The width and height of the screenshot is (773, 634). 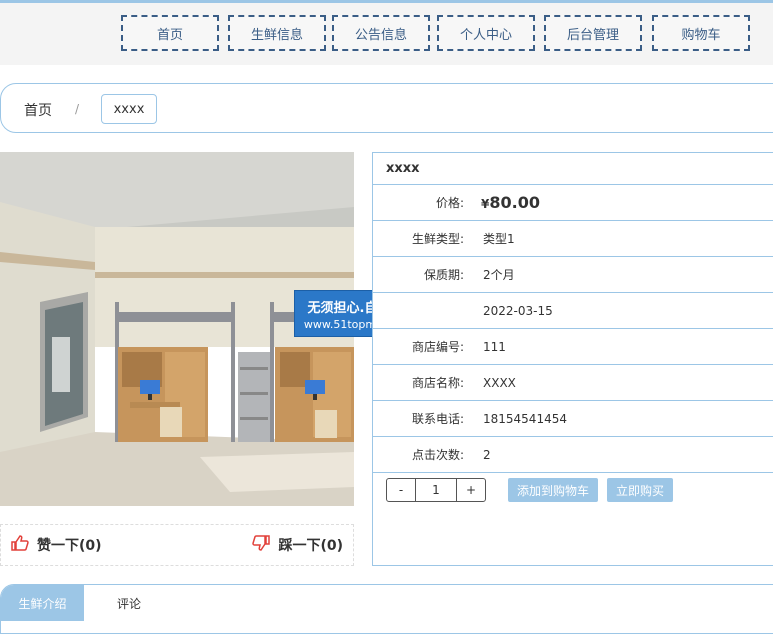 What do you see at coordinates (573, 419) in the screenshot?
I see `field-row: 联系电话: 18154541454` at bounding box center [573, 419].